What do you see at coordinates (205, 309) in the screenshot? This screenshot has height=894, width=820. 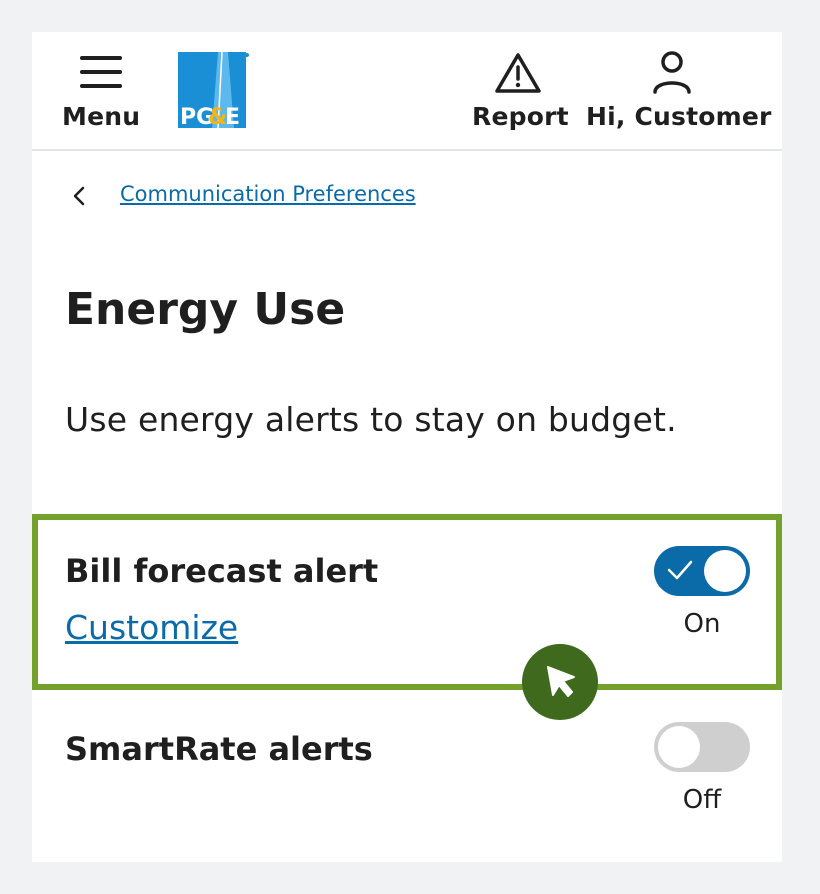 I see `page-title: Energy Use` at bounding box center [205, 309].